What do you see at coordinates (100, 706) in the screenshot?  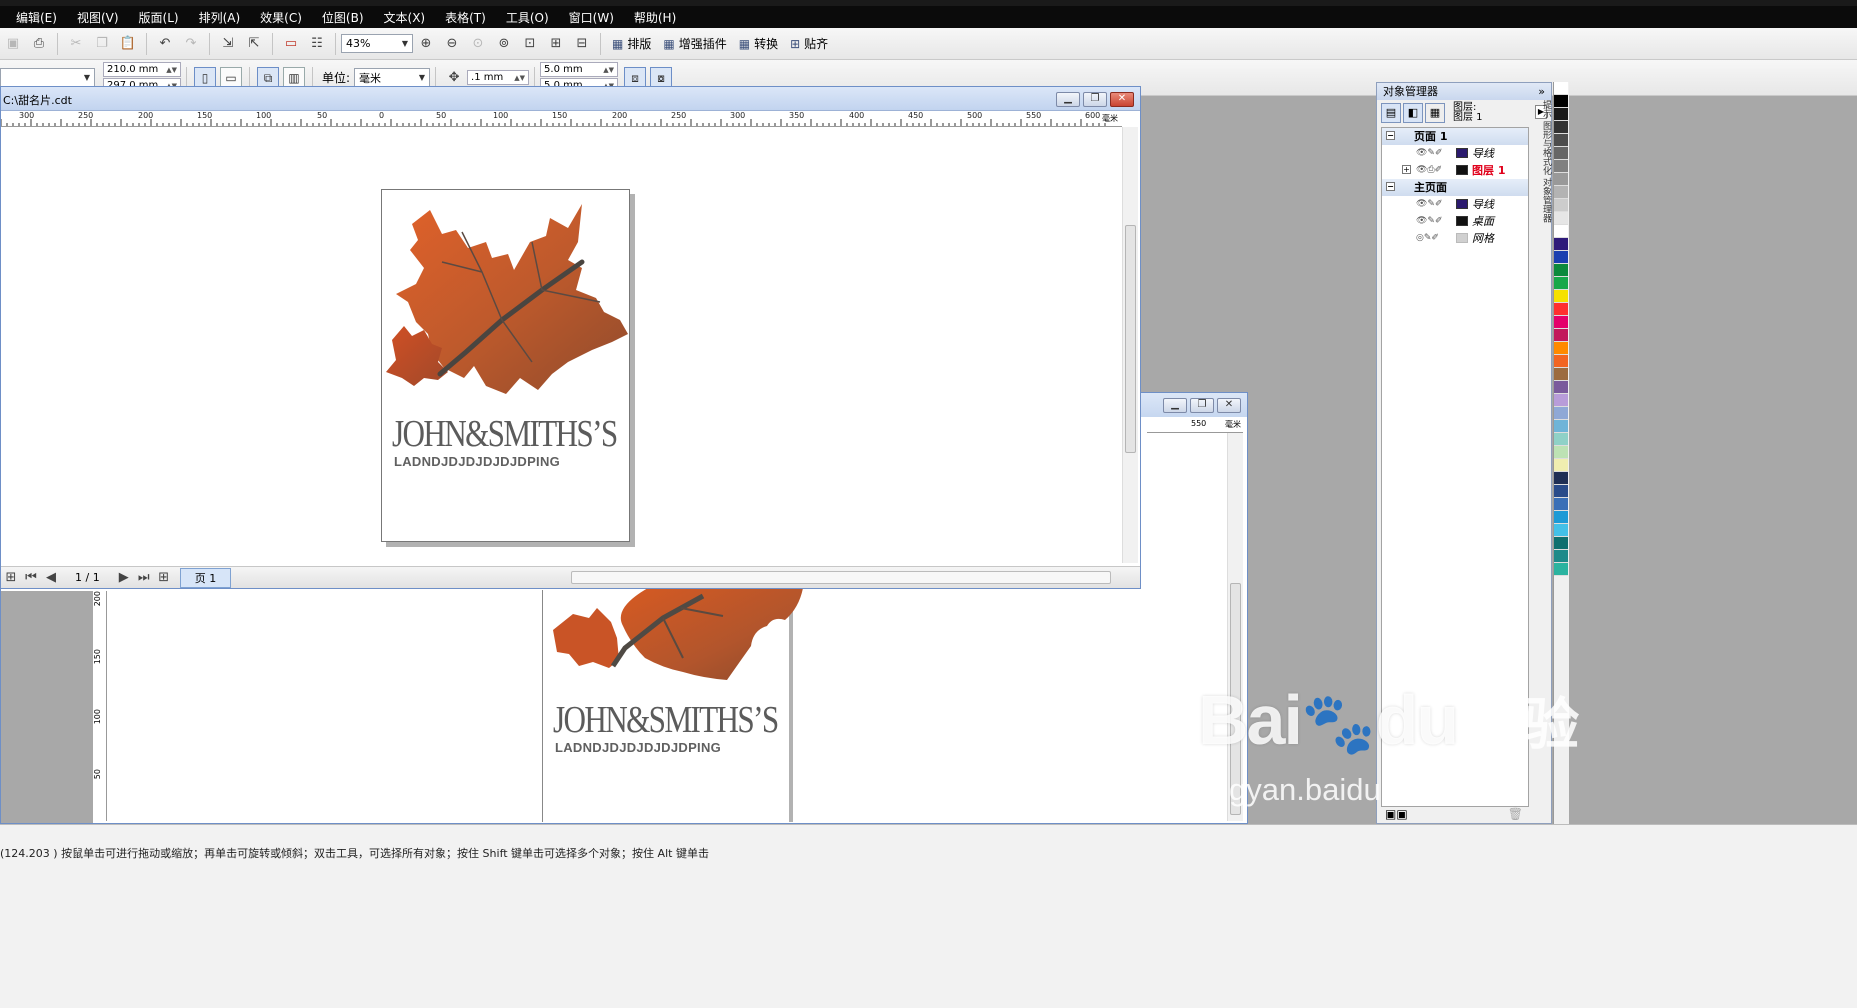 I see `vertical-ruler: 200 150 100 50` at bounding box center [100, 706].